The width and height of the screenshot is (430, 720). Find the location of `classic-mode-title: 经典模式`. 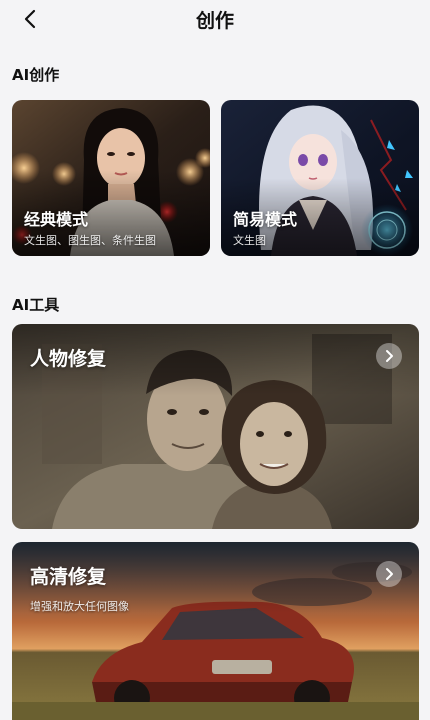

classic-mode-title: 经典模式 is located at coordinates (56, 219).